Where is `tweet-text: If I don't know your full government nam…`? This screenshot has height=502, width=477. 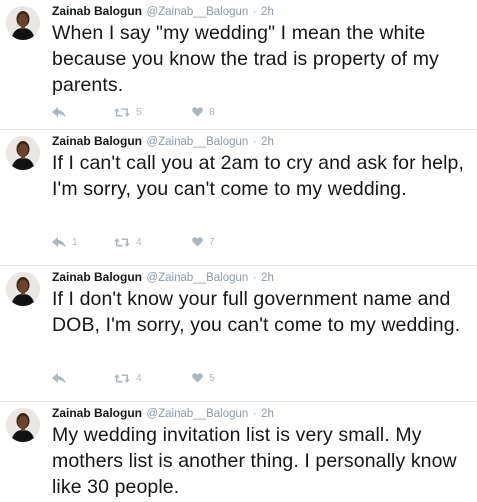
tweet-text: If I don't know your full government nam… is located at coordinates (256, 312).